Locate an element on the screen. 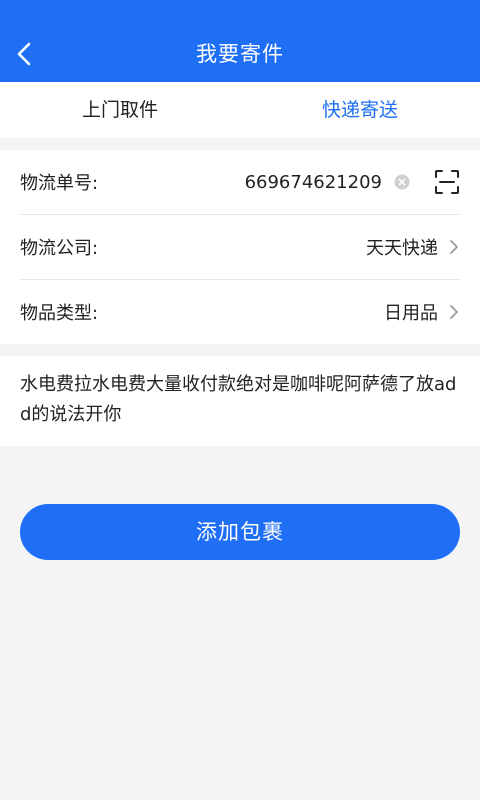 This screenshot has width=480, height=800. app-header: 我要寄件 is located at coordinates (240, 41).